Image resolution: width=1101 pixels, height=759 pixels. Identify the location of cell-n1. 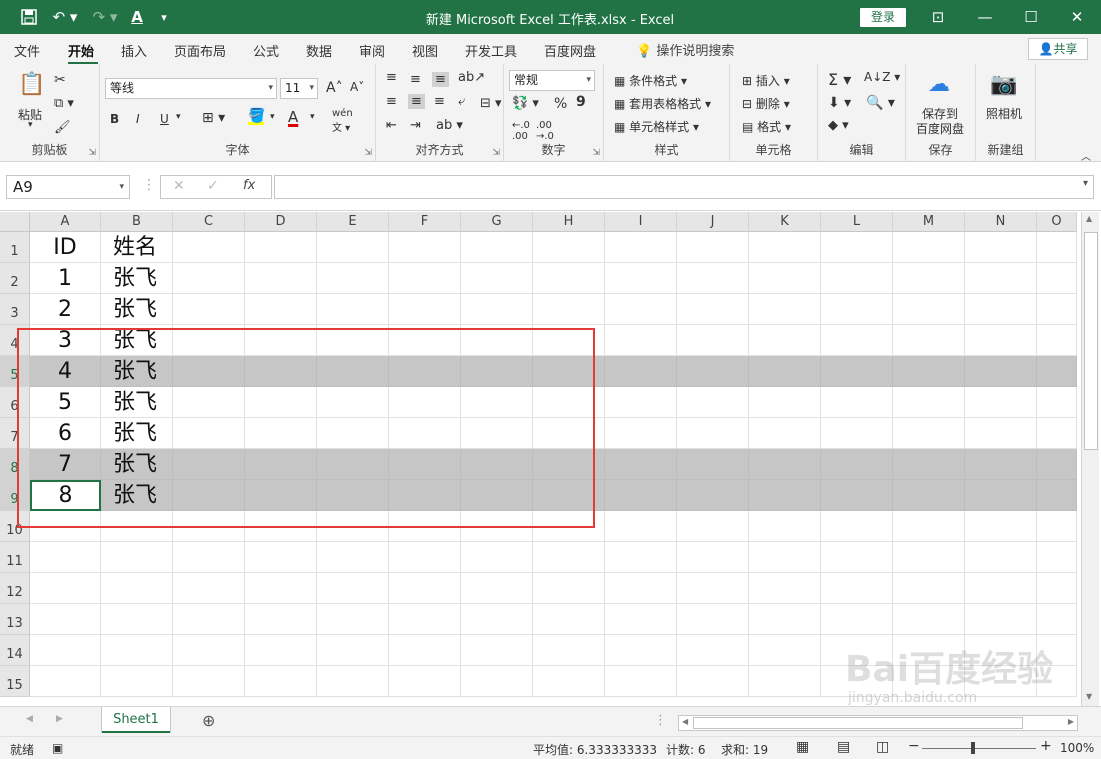
(1001, 247).